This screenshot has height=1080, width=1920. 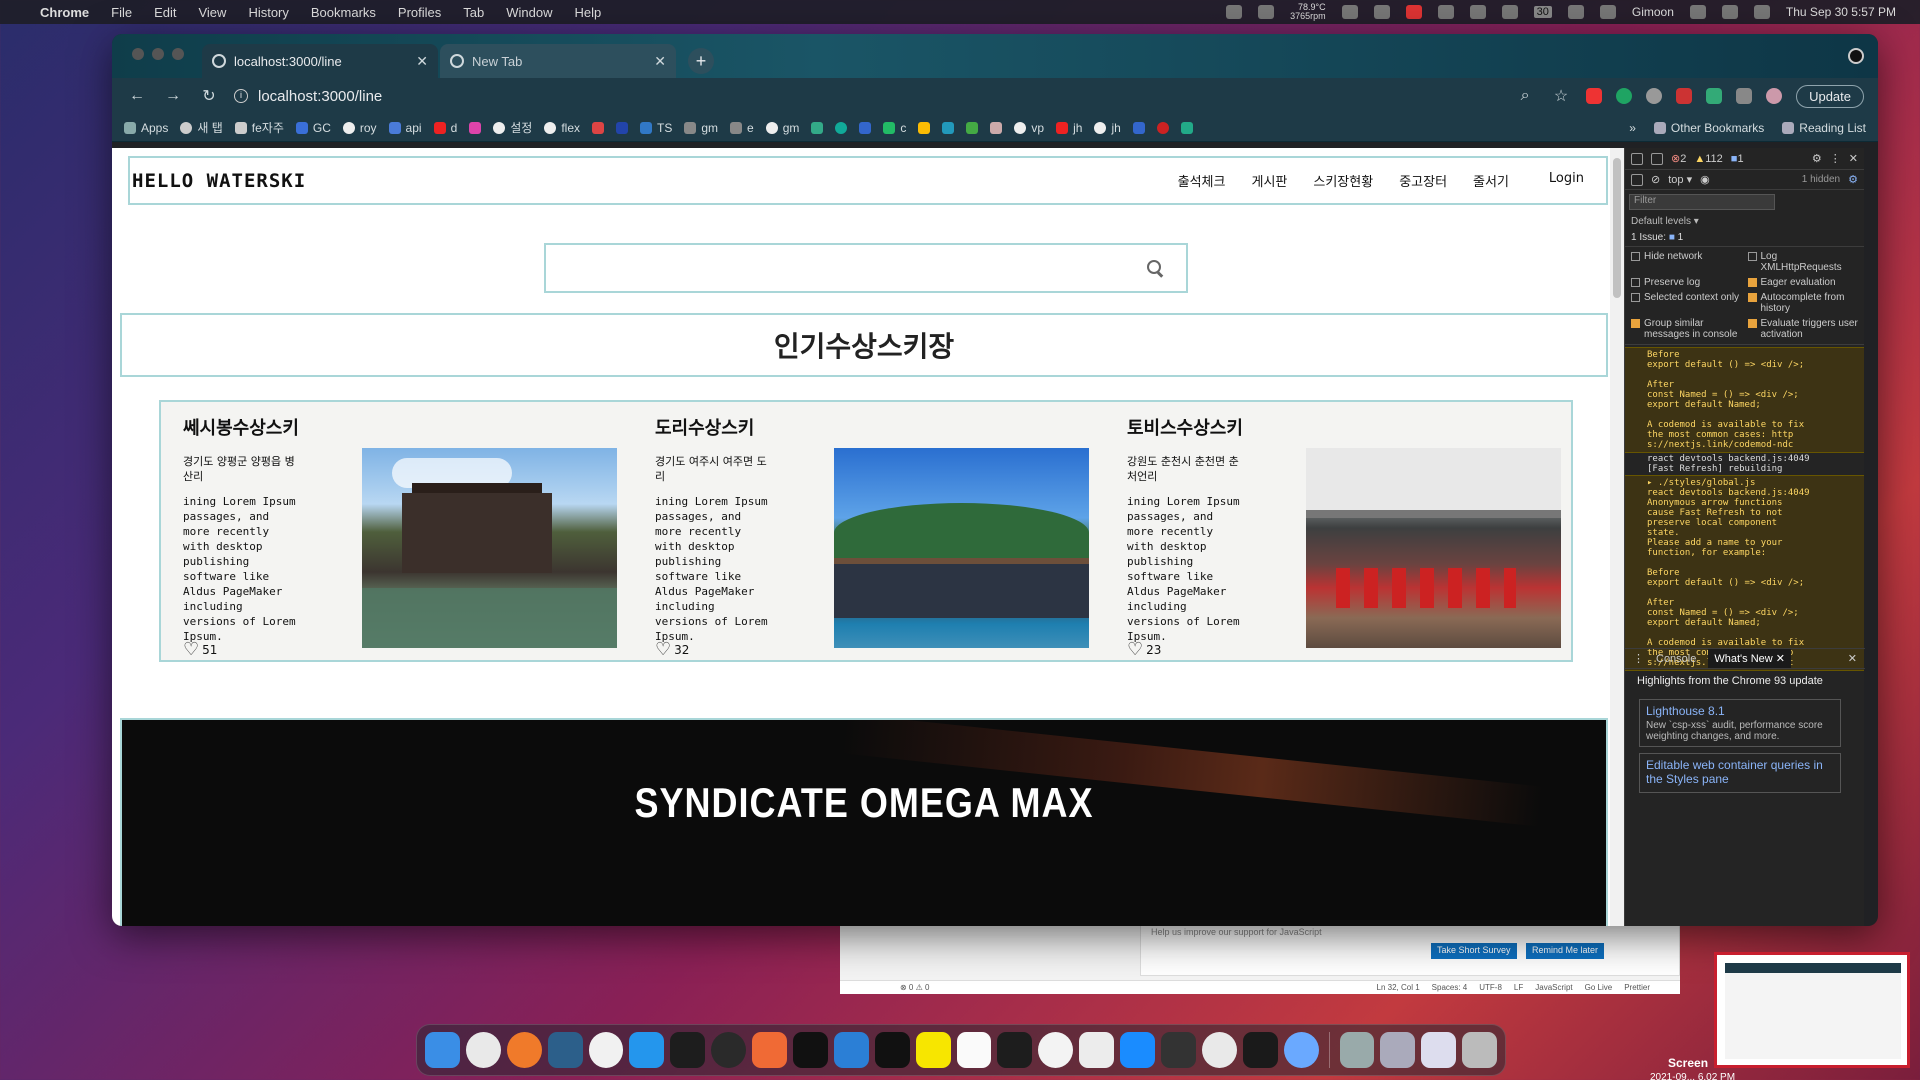 What do you see at coordinates (1566, 180) in the screenshot?
I see `login-link: Login` at bounding box center [1566, 180].